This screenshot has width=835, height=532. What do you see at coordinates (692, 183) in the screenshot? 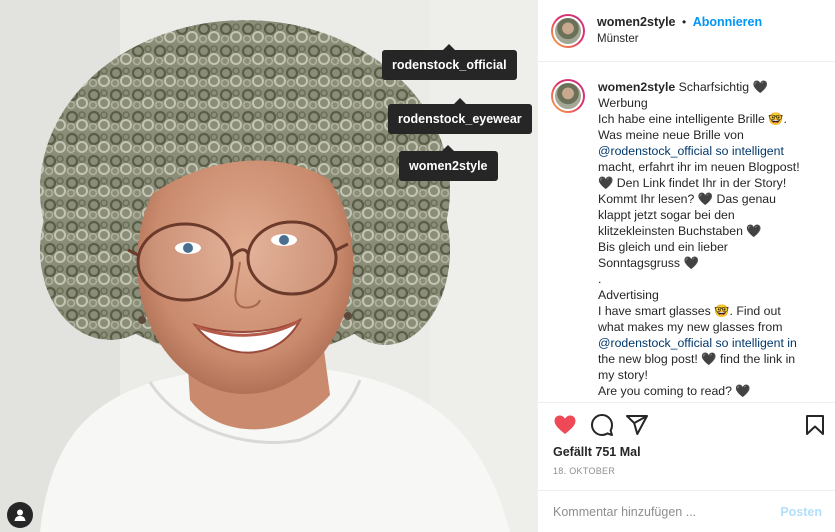
I see `caption-line: 🖤 Den Link findet Ihr in der Story!` at bounding box center [692, 183].